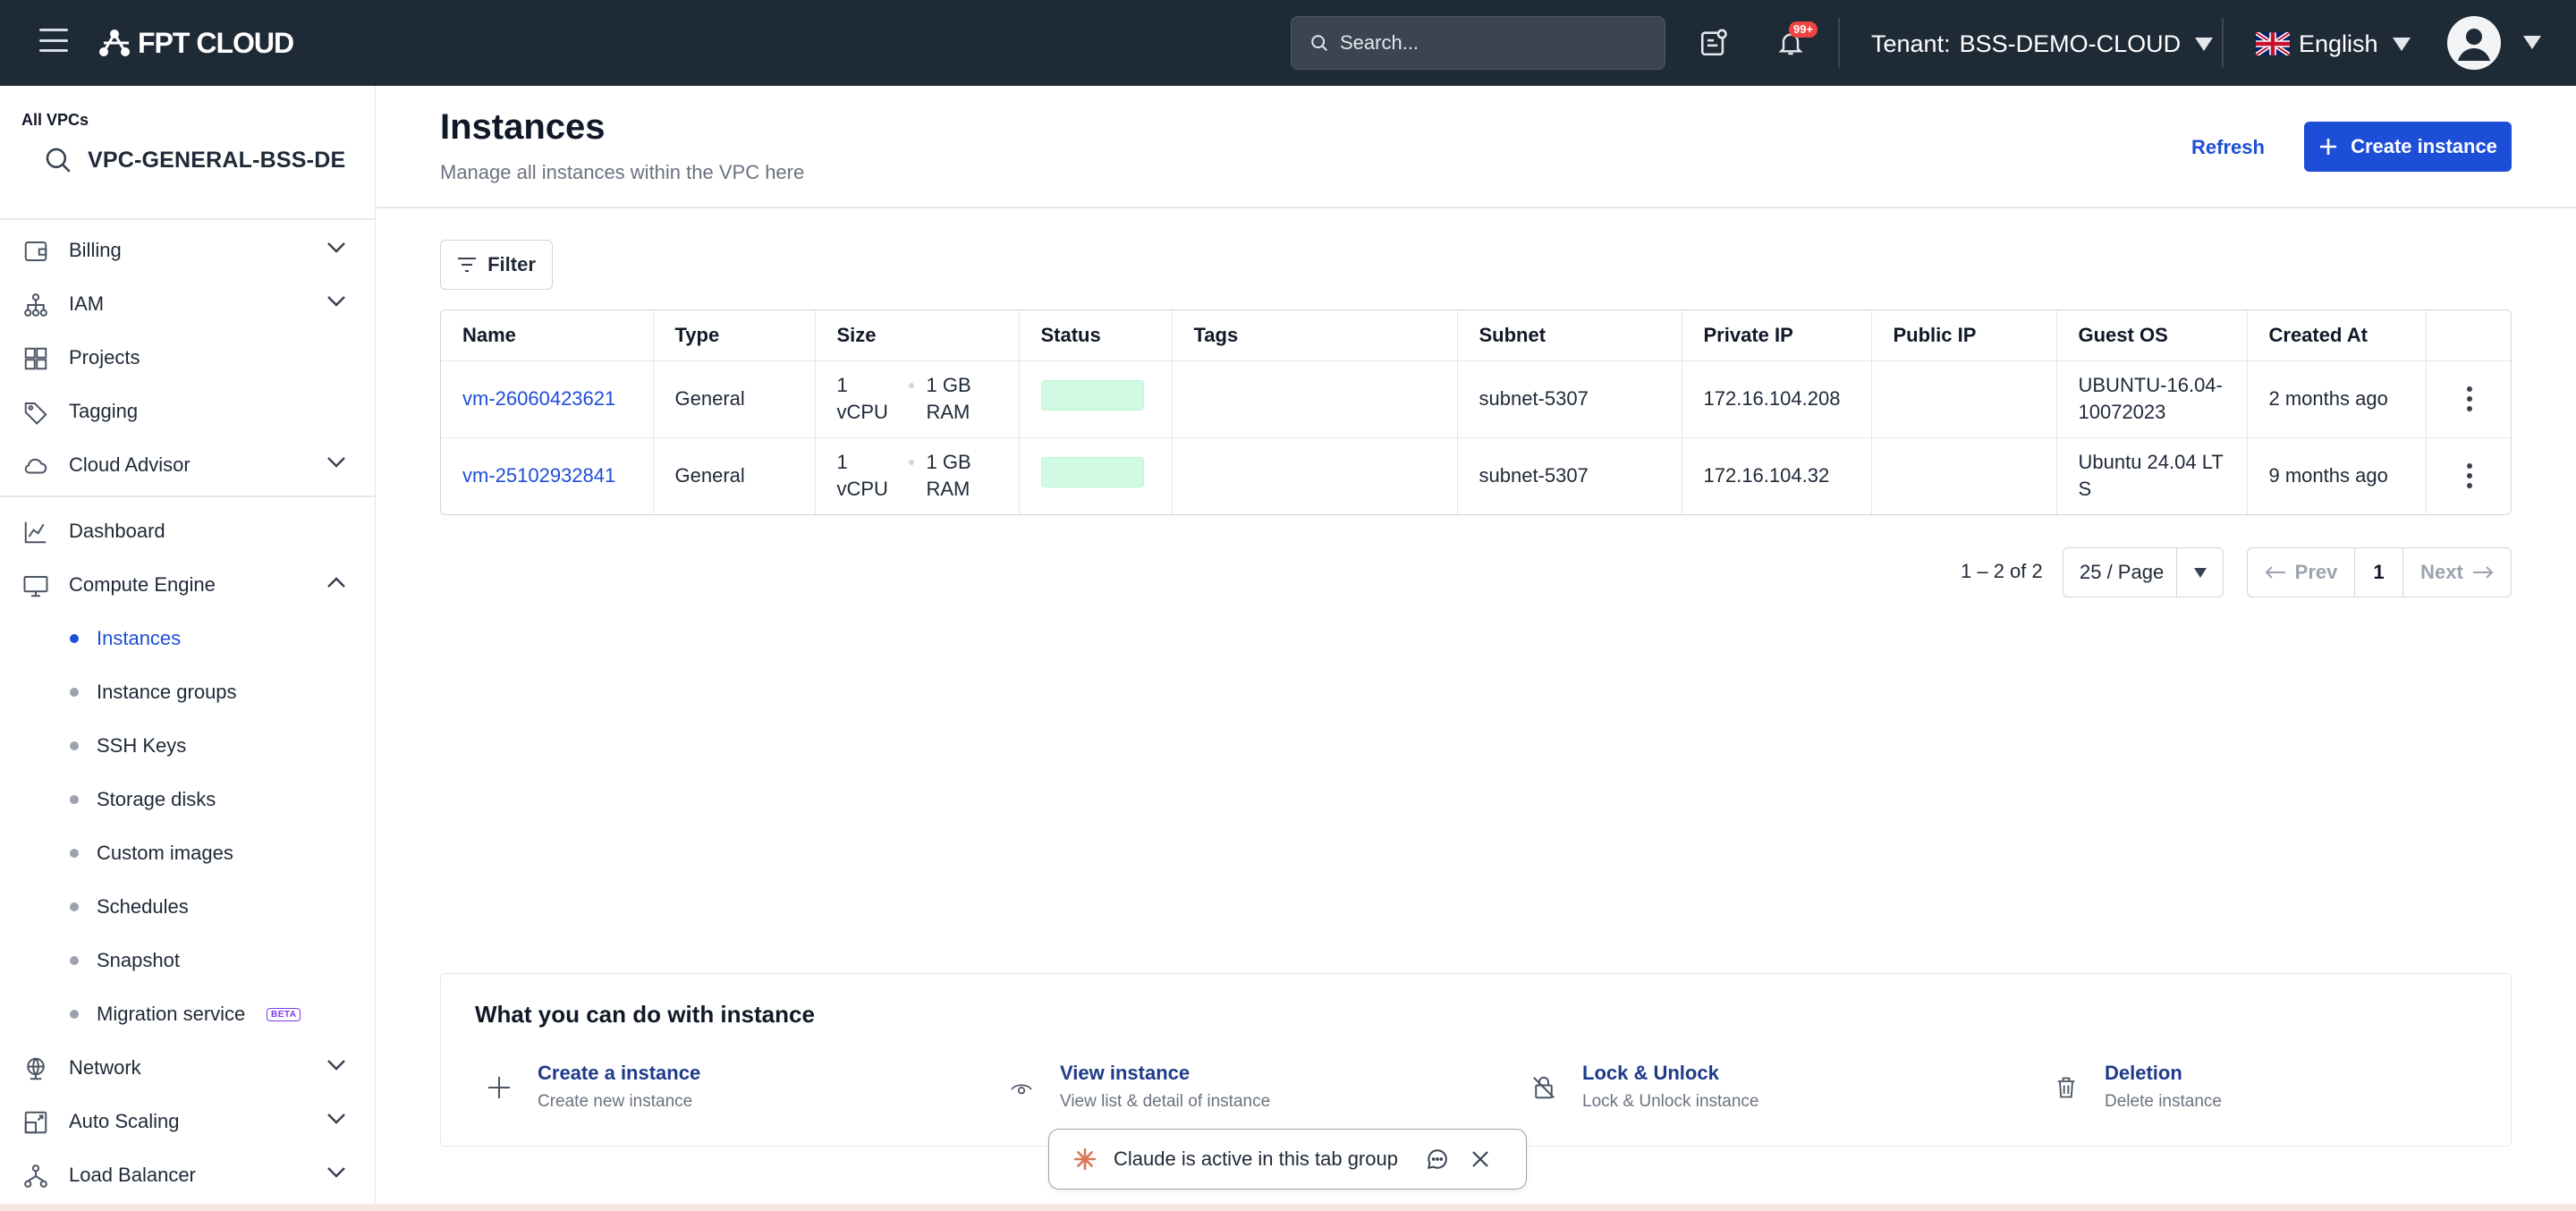 The width and height of the screenshot is (2576, 1211). Describe the element at coordinates (216, 42) in the screenshot. I see `logo-text: FPT CLOUD` at that location.